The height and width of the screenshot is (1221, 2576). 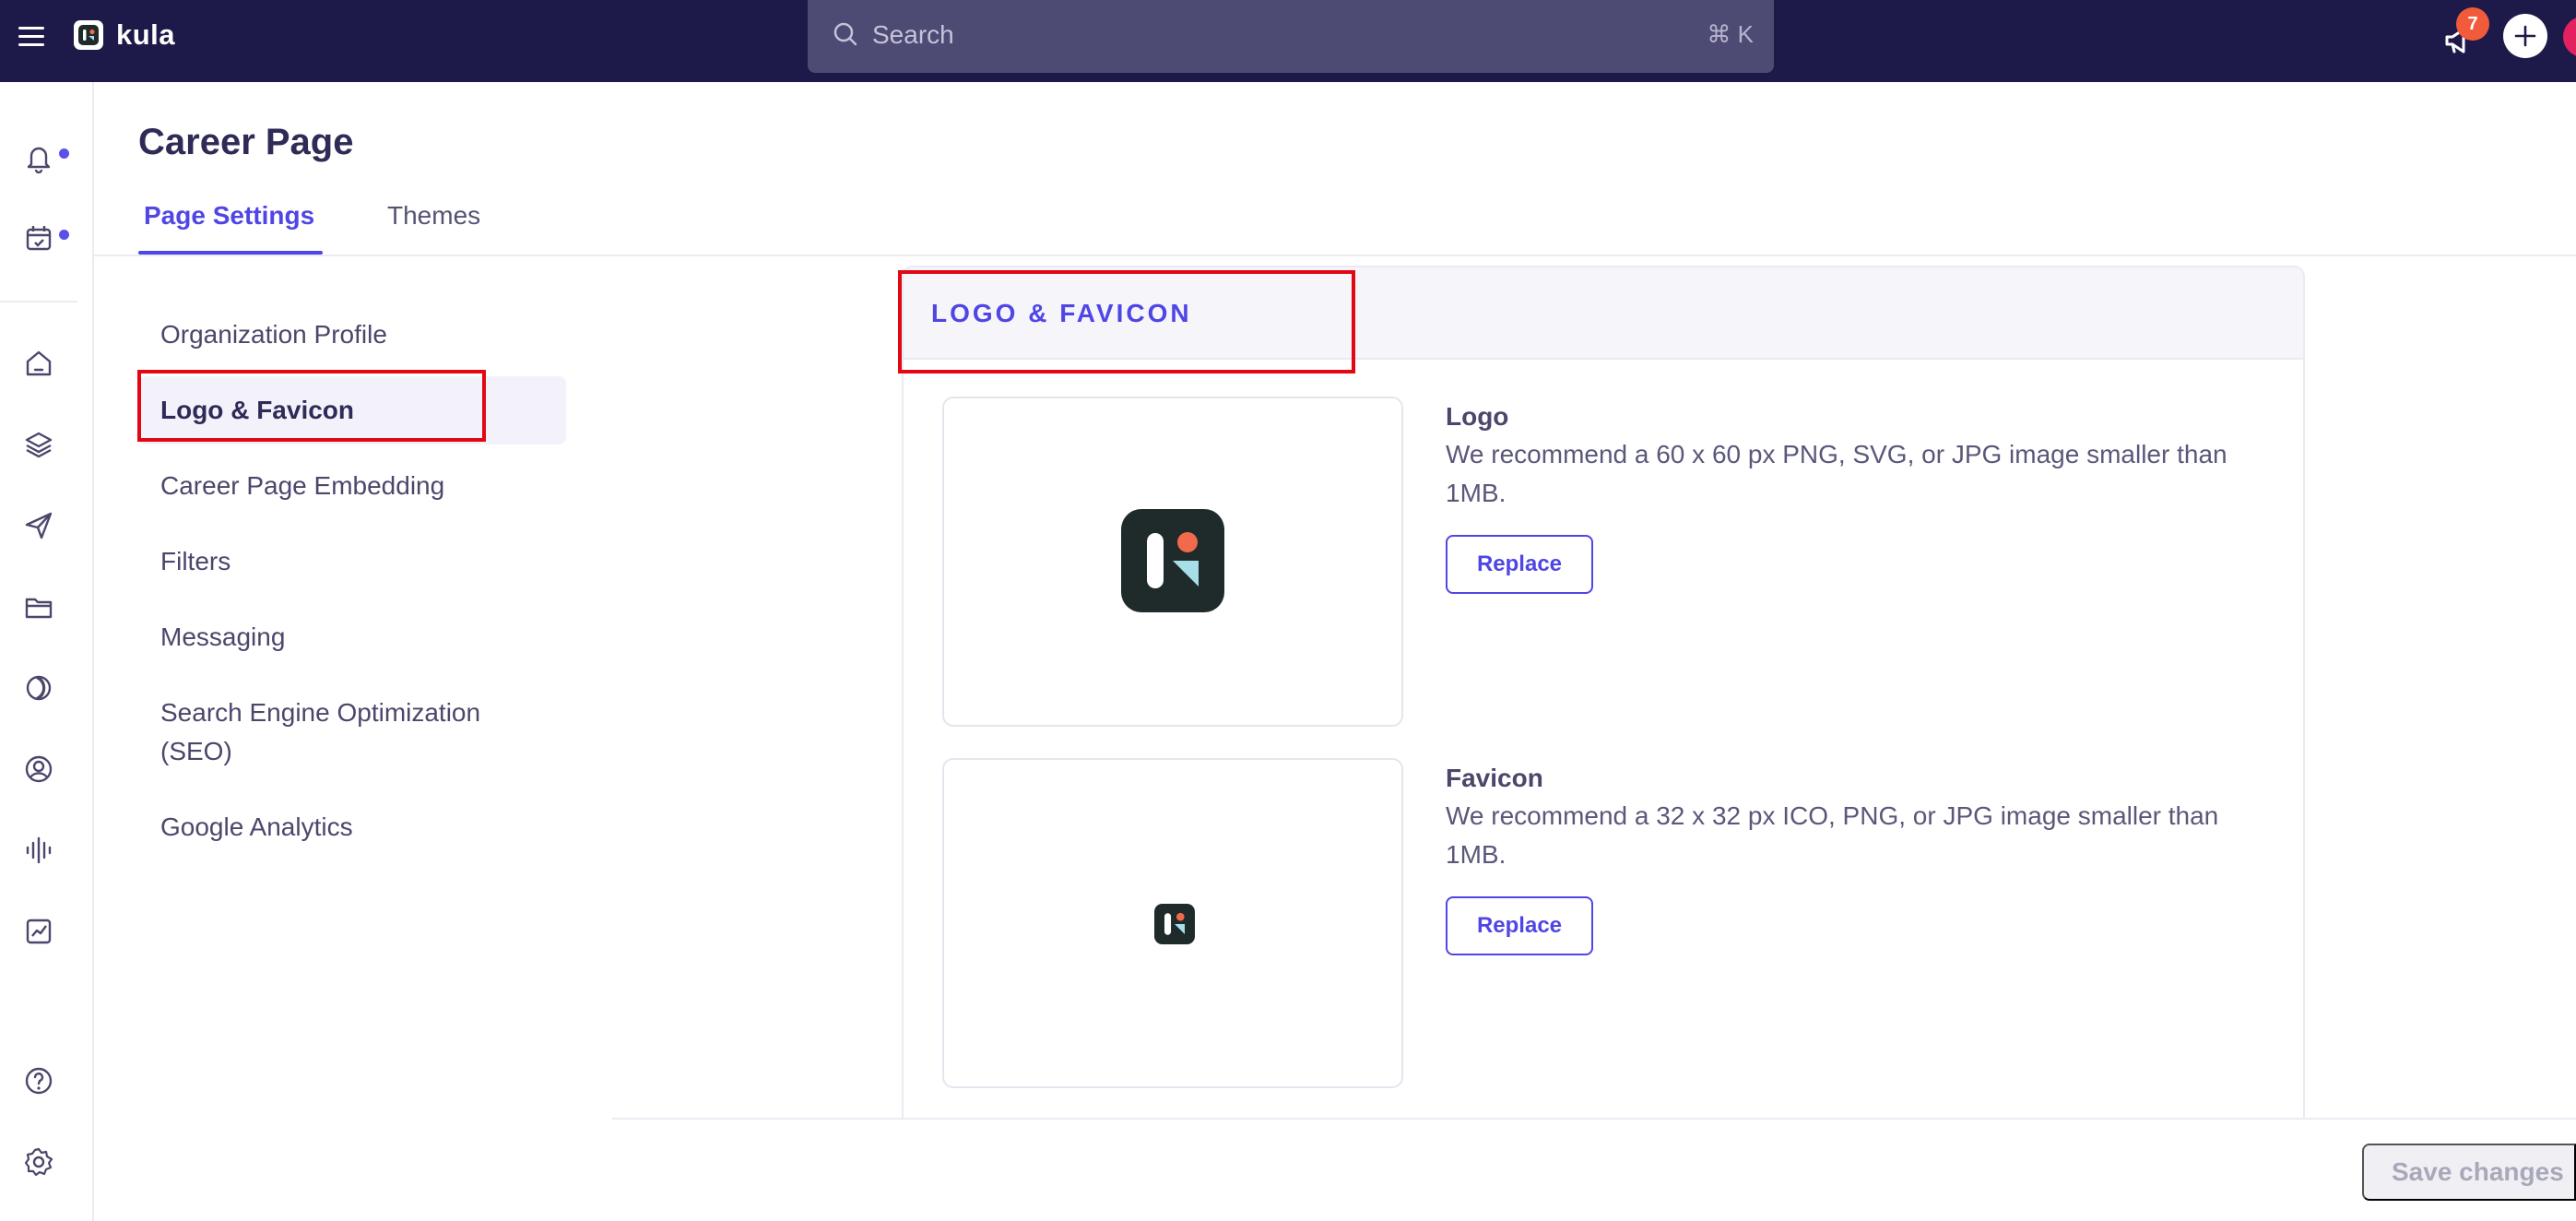 What do you see at coordinates (64, 154) in the screenshot?
I see `bell-unread-dot` at bounding box center [64, 154].